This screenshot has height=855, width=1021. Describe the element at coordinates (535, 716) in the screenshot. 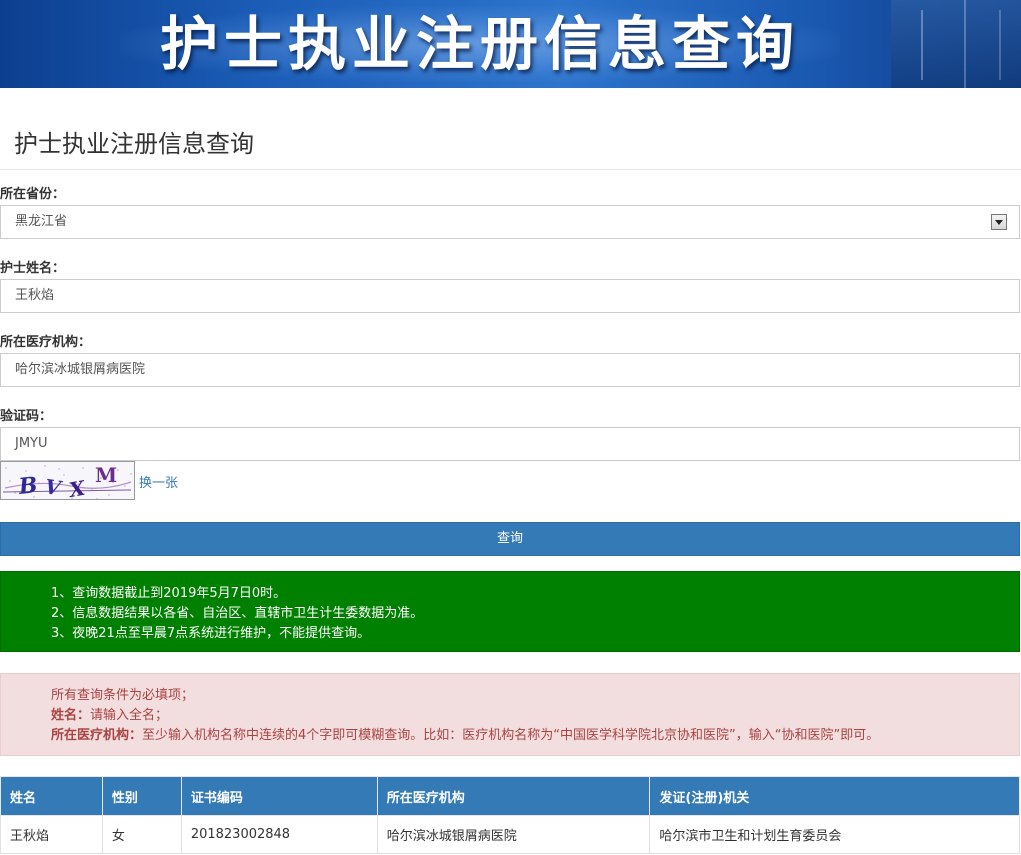

I see `warning-line-name: 姓名：请输入全名；` at that location.